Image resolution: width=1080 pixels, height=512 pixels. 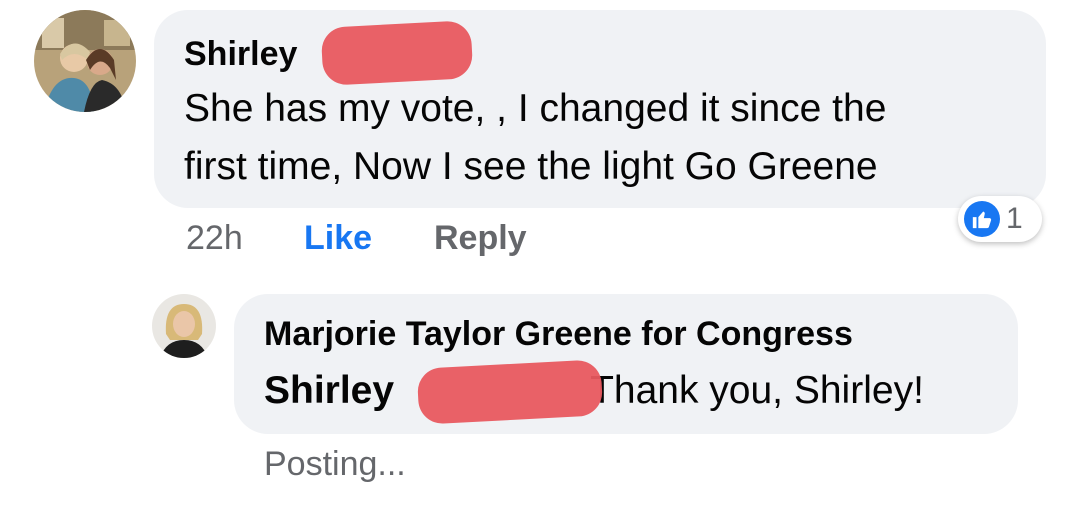 What do you see at coordinates (982, 219) in the screenshot?
I see `like-thumb-icon` at bounding box center [982, 219].